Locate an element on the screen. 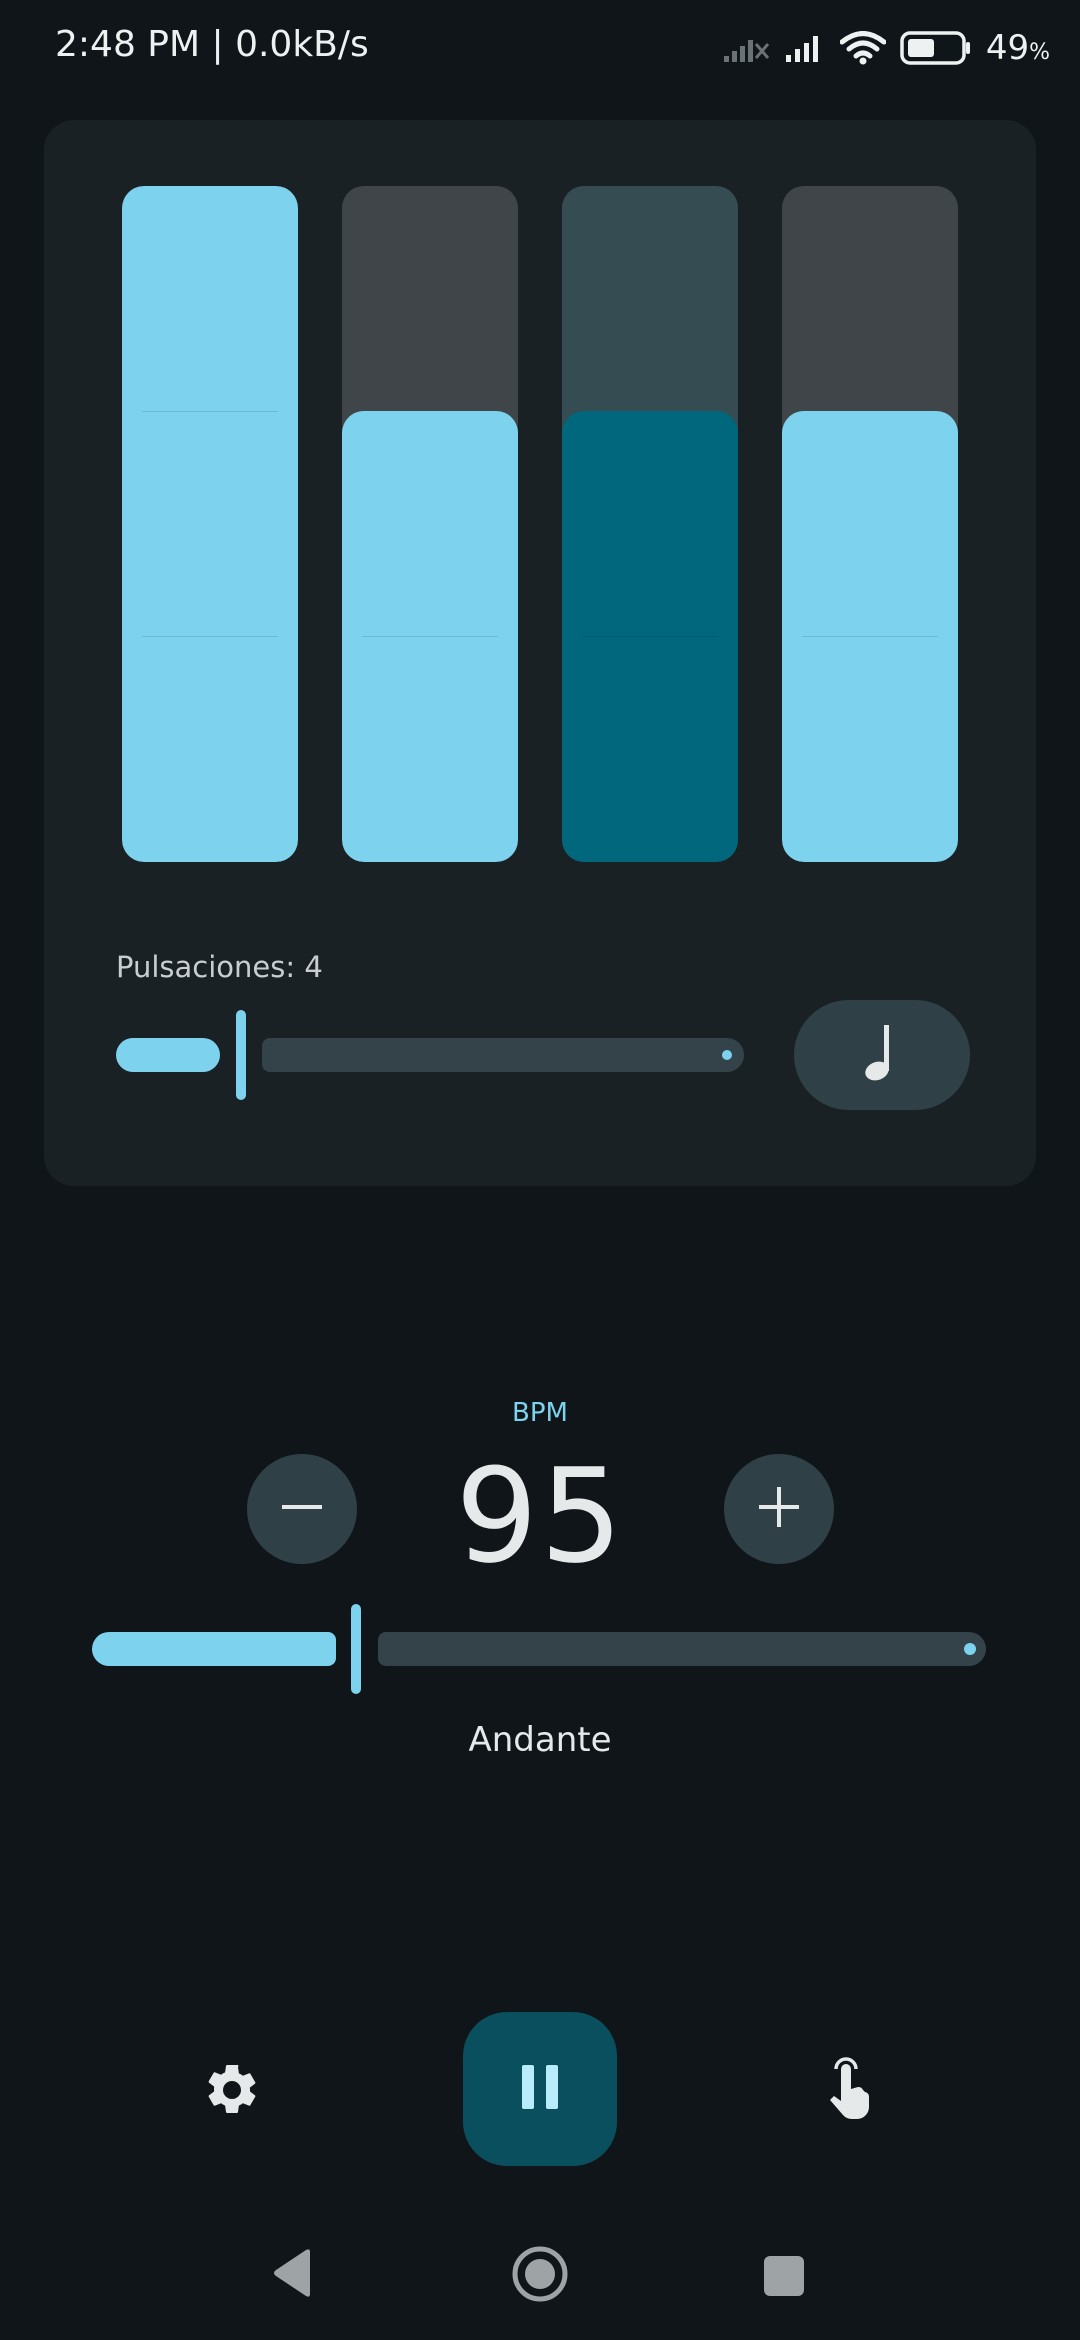 This screenshot has width=1080, height=2340. nav-back-button is located at coordinates (292, 2275).